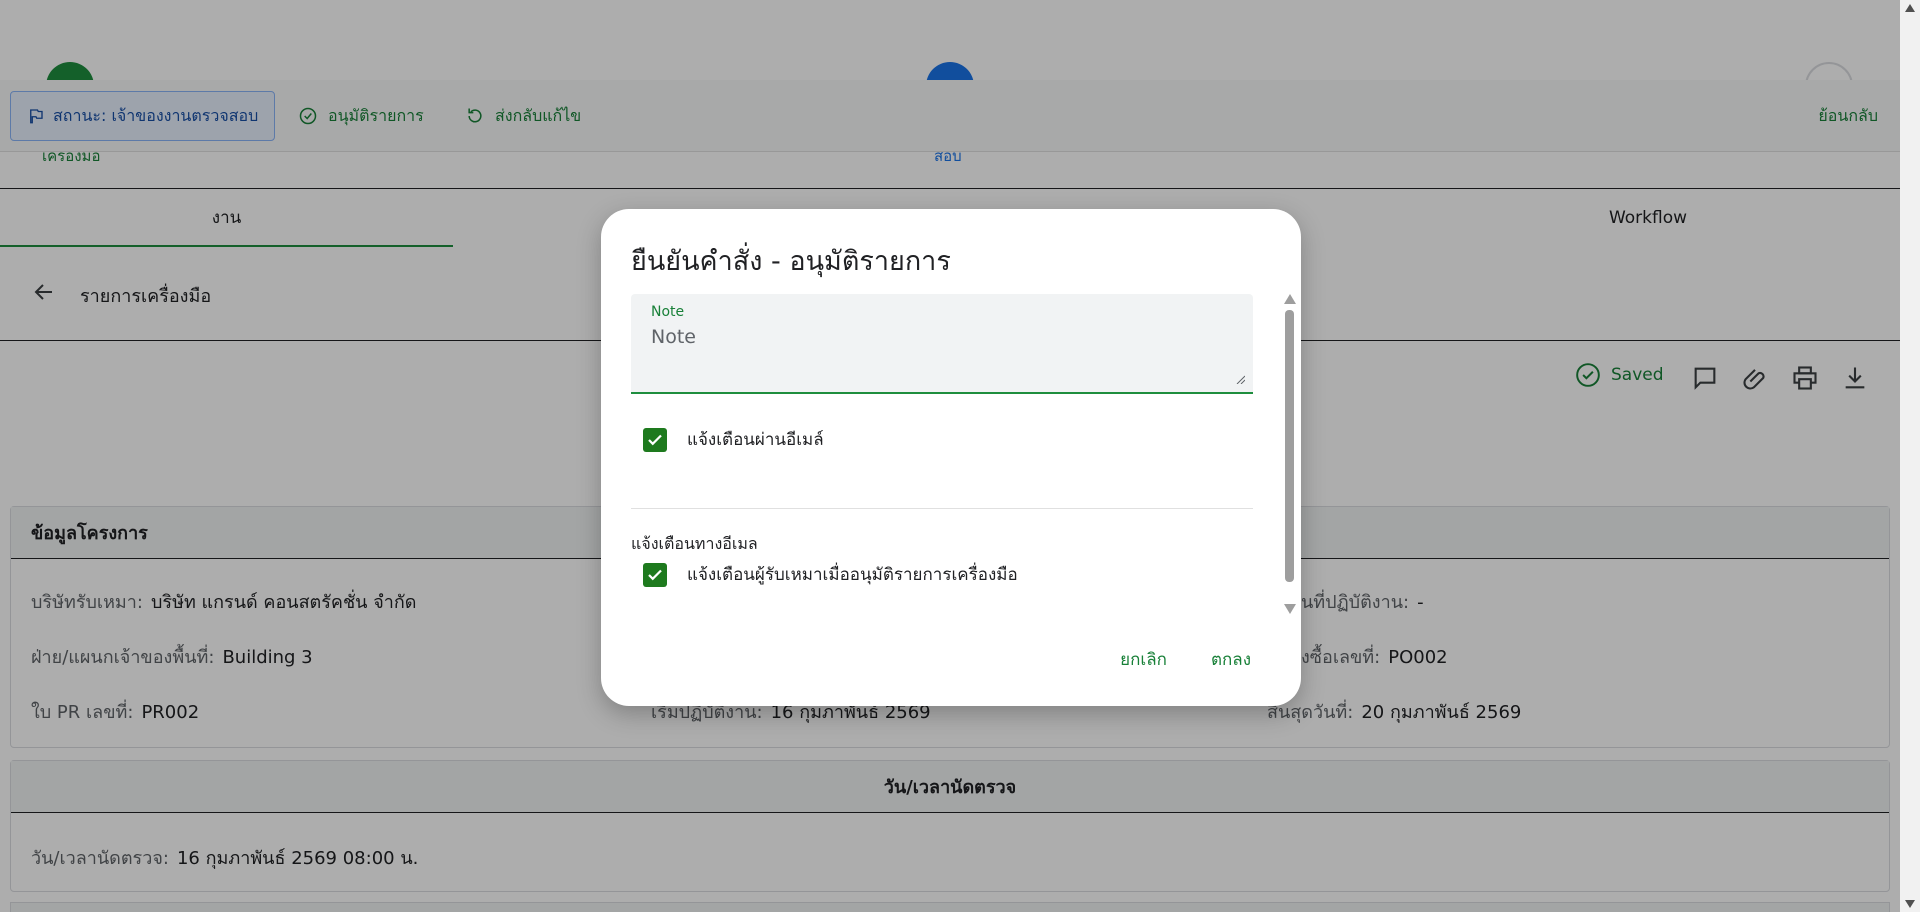 The image size is (1920, 912). What do you see at coordinates (942, 344) in the screenshot?
I see `note-field: Note Note` at bounding box center [942, 344].